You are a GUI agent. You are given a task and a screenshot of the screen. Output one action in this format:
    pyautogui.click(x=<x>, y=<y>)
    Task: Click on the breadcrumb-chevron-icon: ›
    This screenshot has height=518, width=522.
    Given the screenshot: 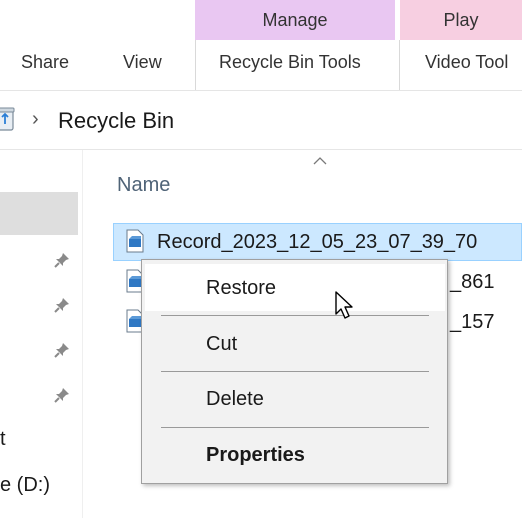 What is the action you would take?
    pyautogui.click(x=35, y=119)
    